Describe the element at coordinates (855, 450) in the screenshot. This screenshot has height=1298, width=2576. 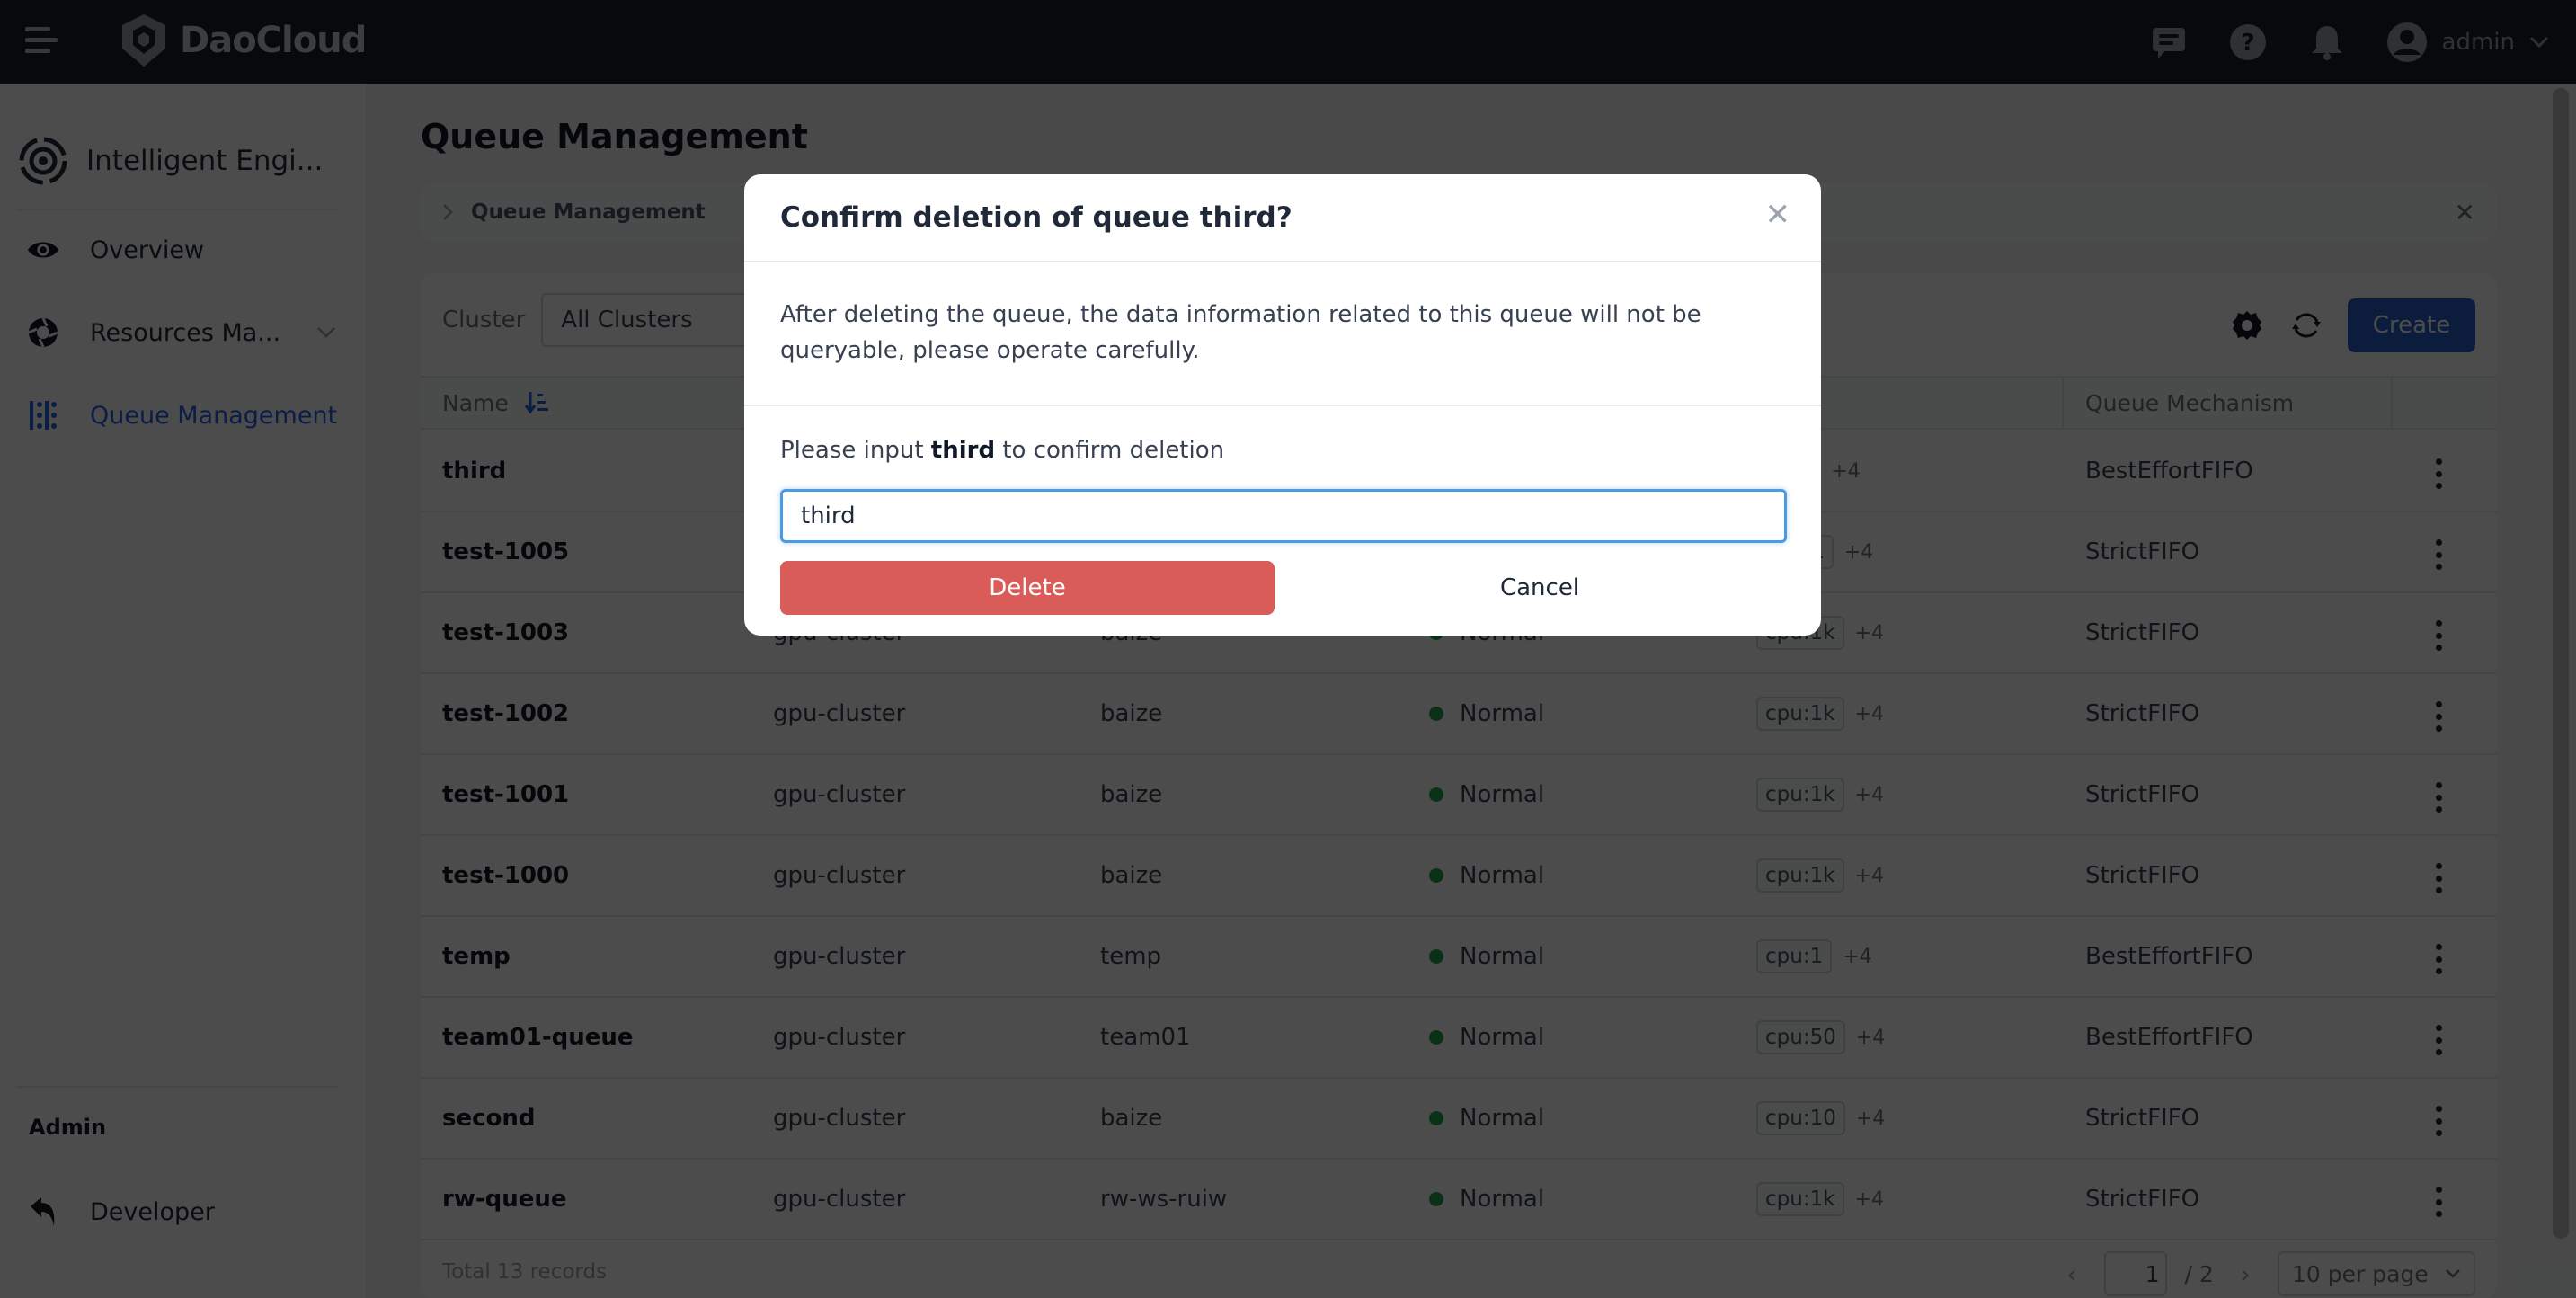
I see `confirm-prefix: Please input` at that location.